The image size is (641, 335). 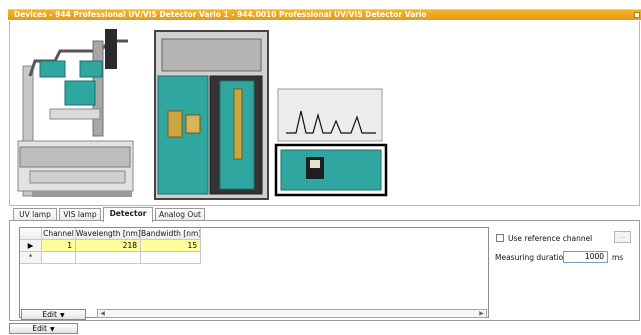 I want to click on bottom-edit-label: Edit, so click(x=39, y=328).